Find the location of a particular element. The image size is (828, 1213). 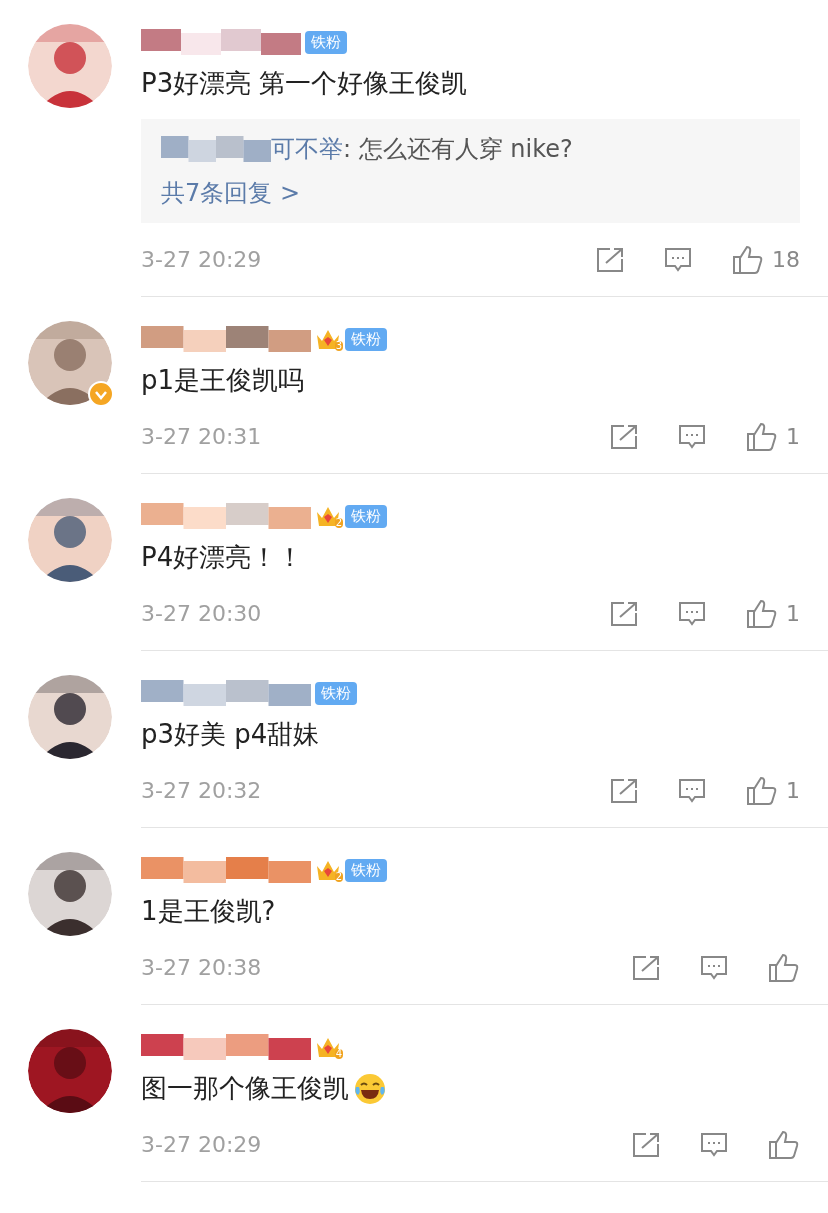

crown-level: 3 is located at coordinates (338, 346).